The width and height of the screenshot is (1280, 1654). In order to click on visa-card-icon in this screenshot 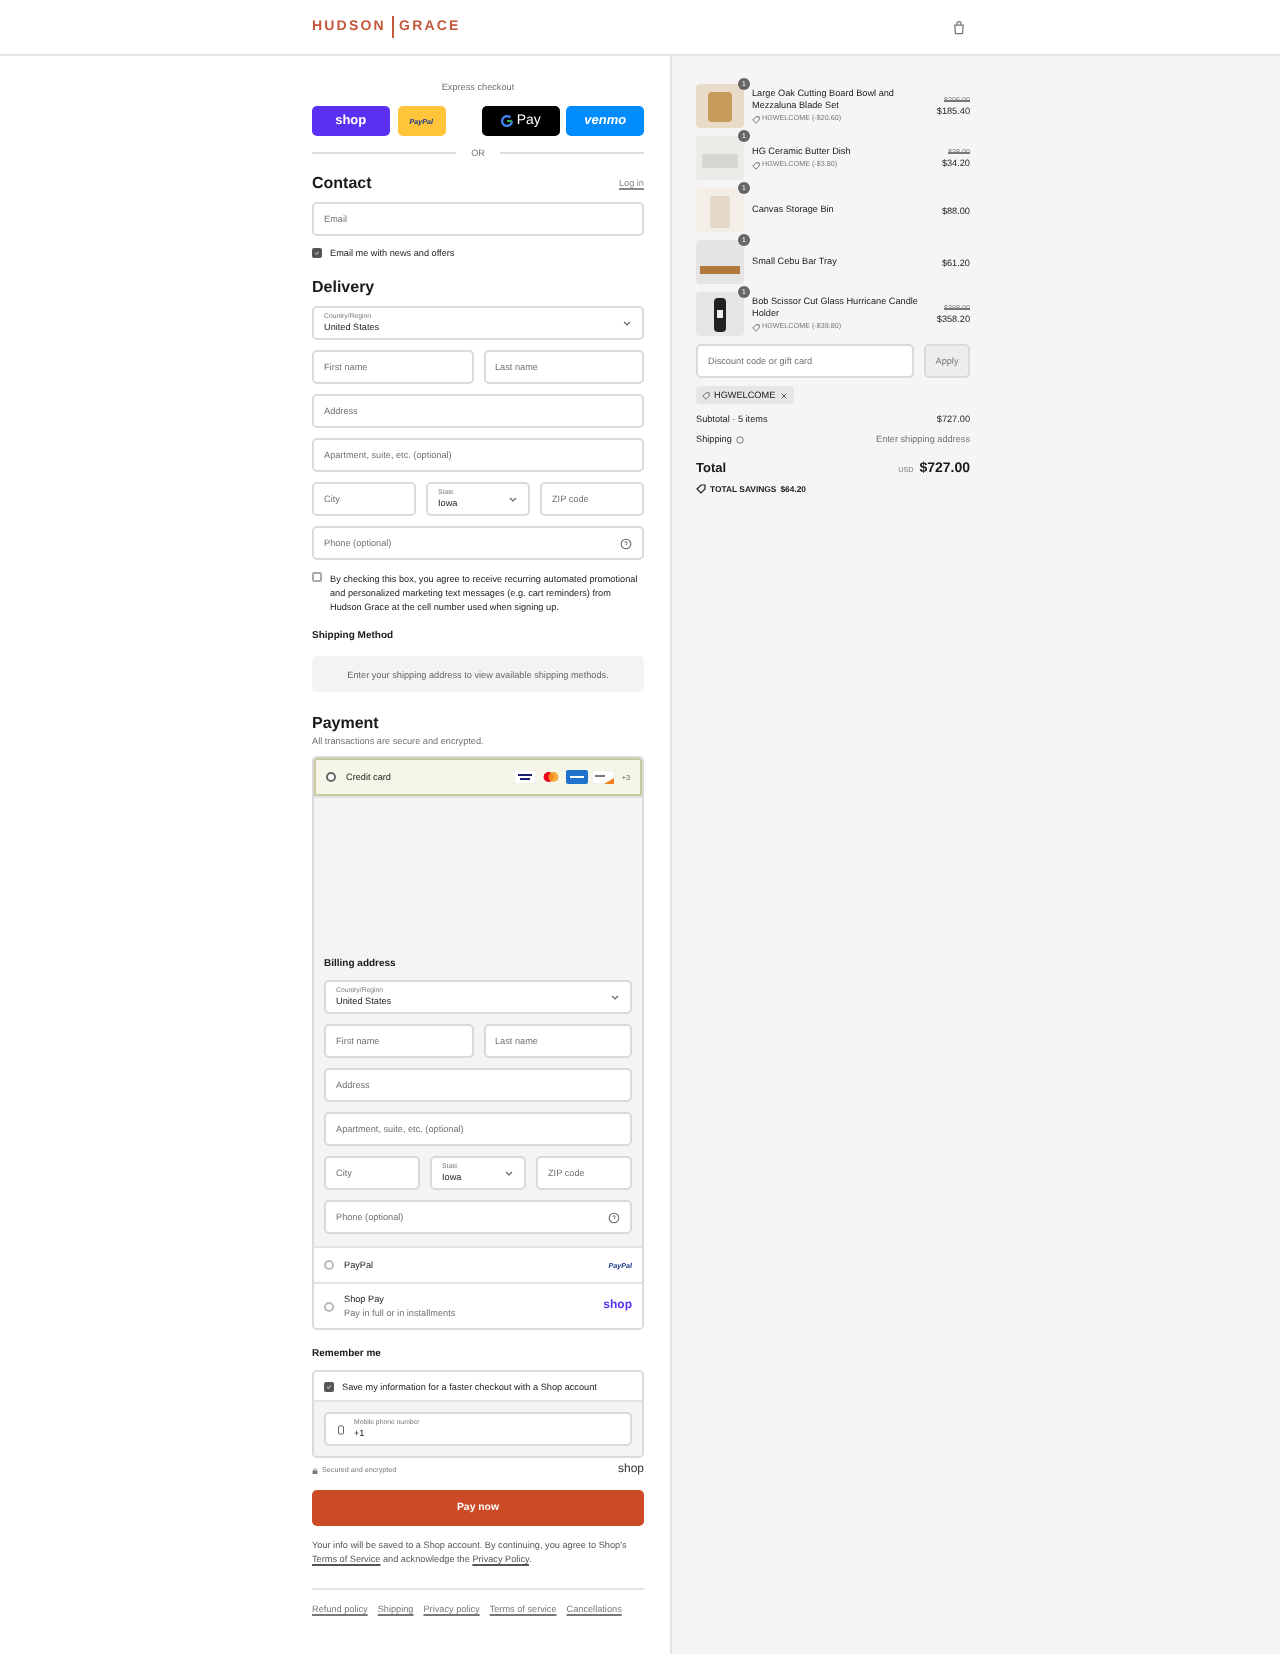, I will do `click(524, 777)`.